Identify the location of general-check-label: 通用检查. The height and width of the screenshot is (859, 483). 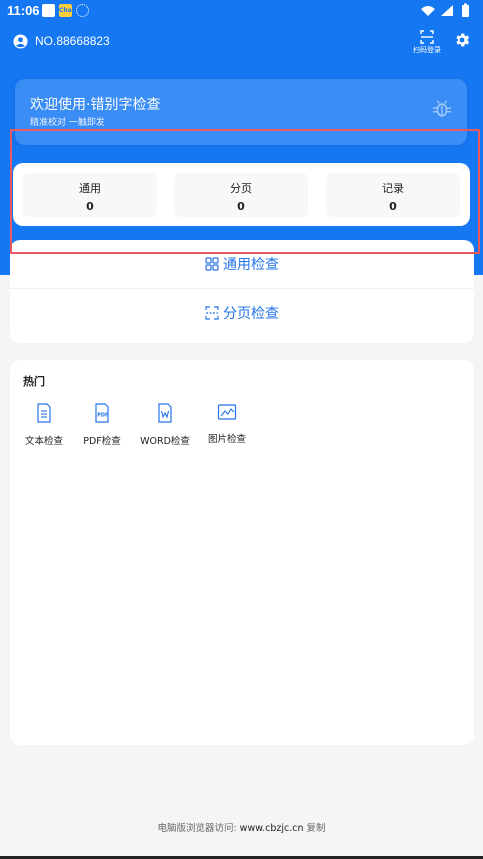
(251, 265).